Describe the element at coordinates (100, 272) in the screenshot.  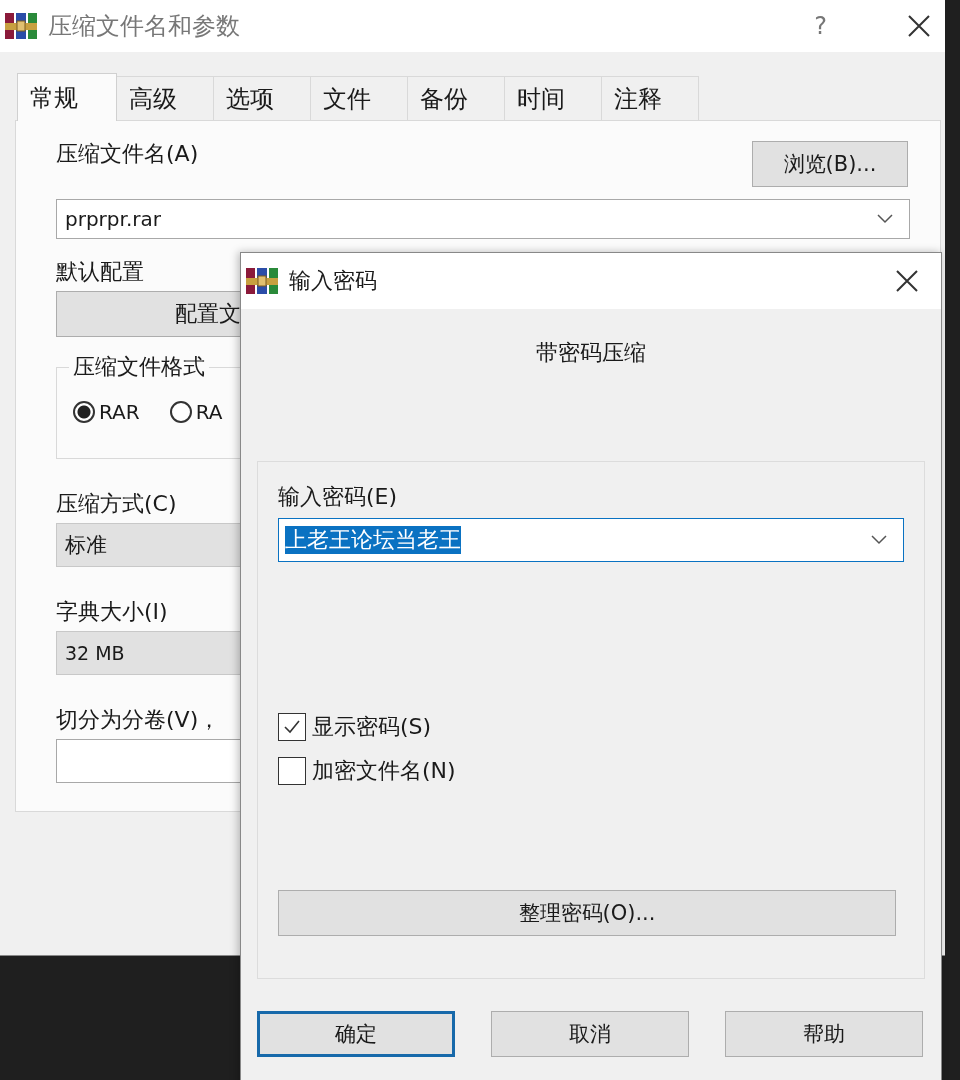
I see `field-label: 默认配置` at that location.